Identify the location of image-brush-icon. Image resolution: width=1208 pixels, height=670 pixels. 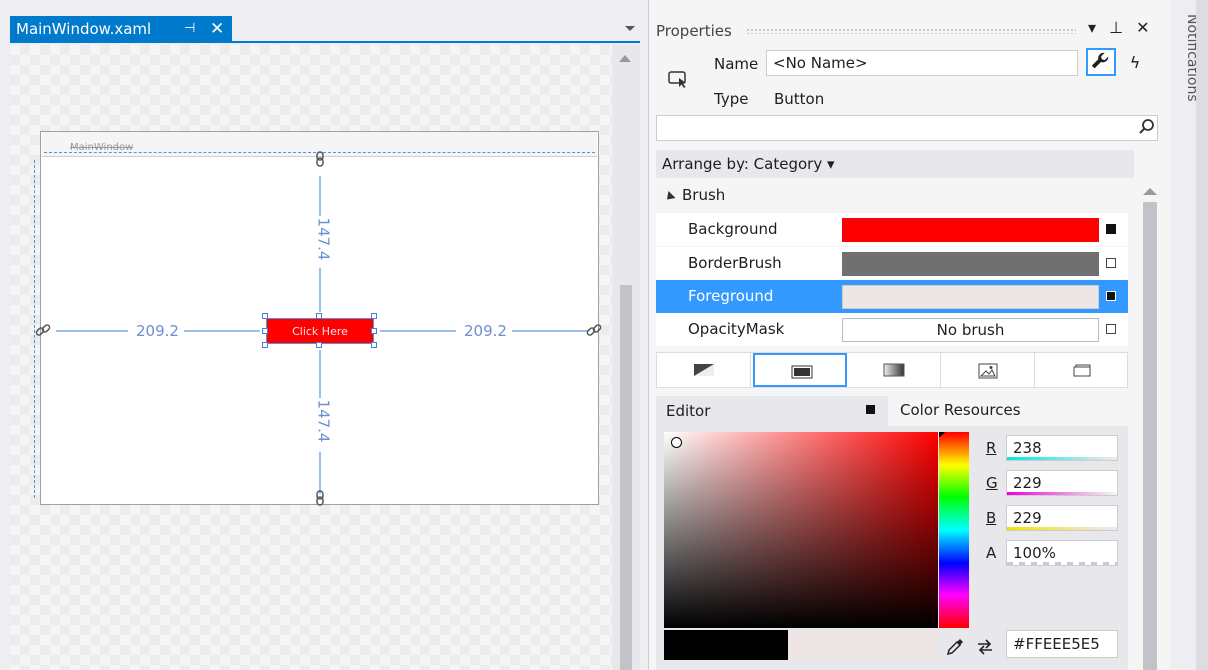
(988, 371).